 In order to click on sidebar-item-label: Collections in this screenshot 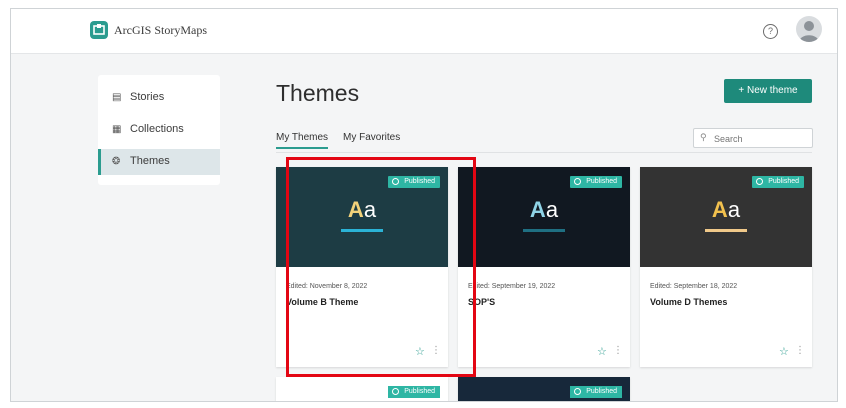, I will do `click(157, 129)`.